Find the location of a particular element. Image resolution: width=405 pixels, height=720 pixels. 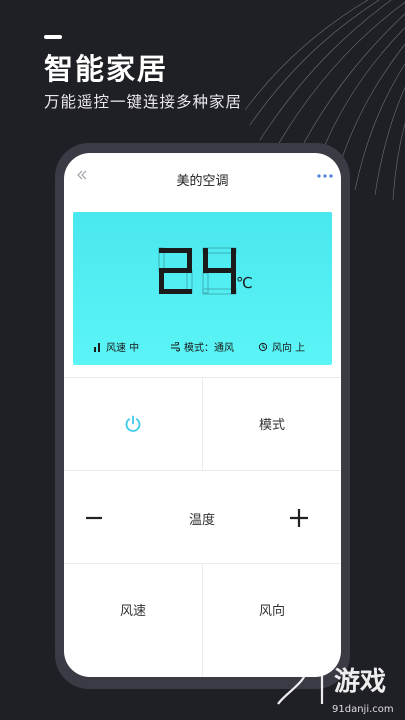

fan-speed-button: 风速 is located at coordinates (133, 609).